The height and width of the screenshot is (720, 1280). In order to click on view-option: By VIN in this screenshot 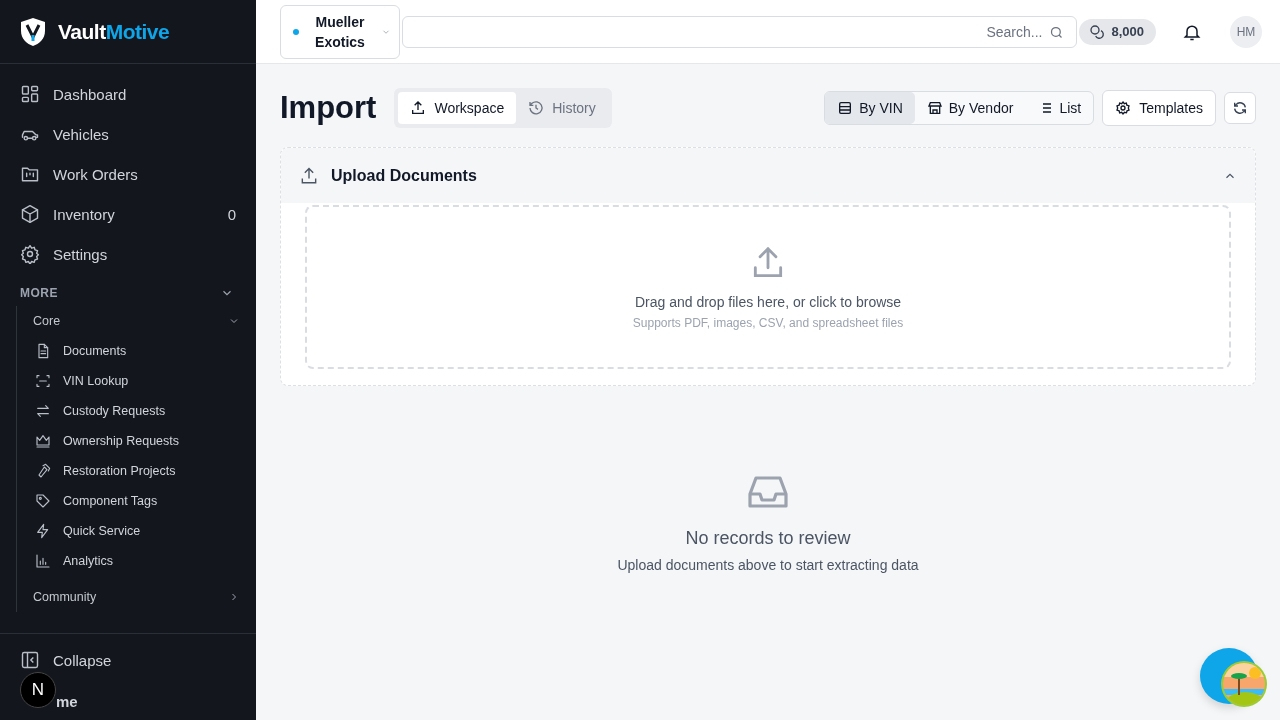, I will do `click(870, 108)`.